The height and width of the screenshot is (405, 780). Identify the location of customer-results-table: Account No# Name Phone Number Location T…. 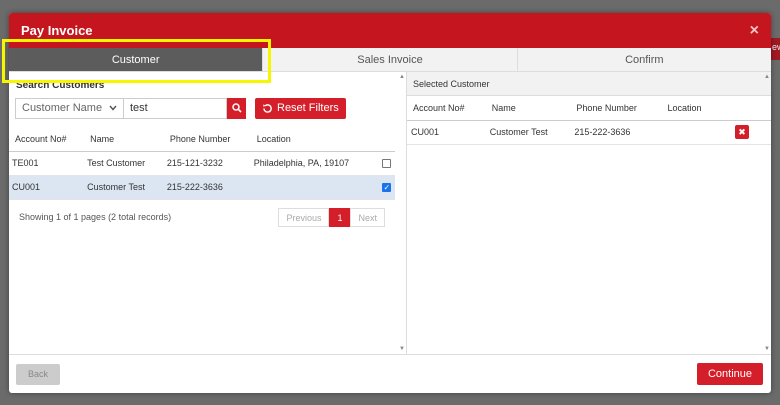
(202, 163).